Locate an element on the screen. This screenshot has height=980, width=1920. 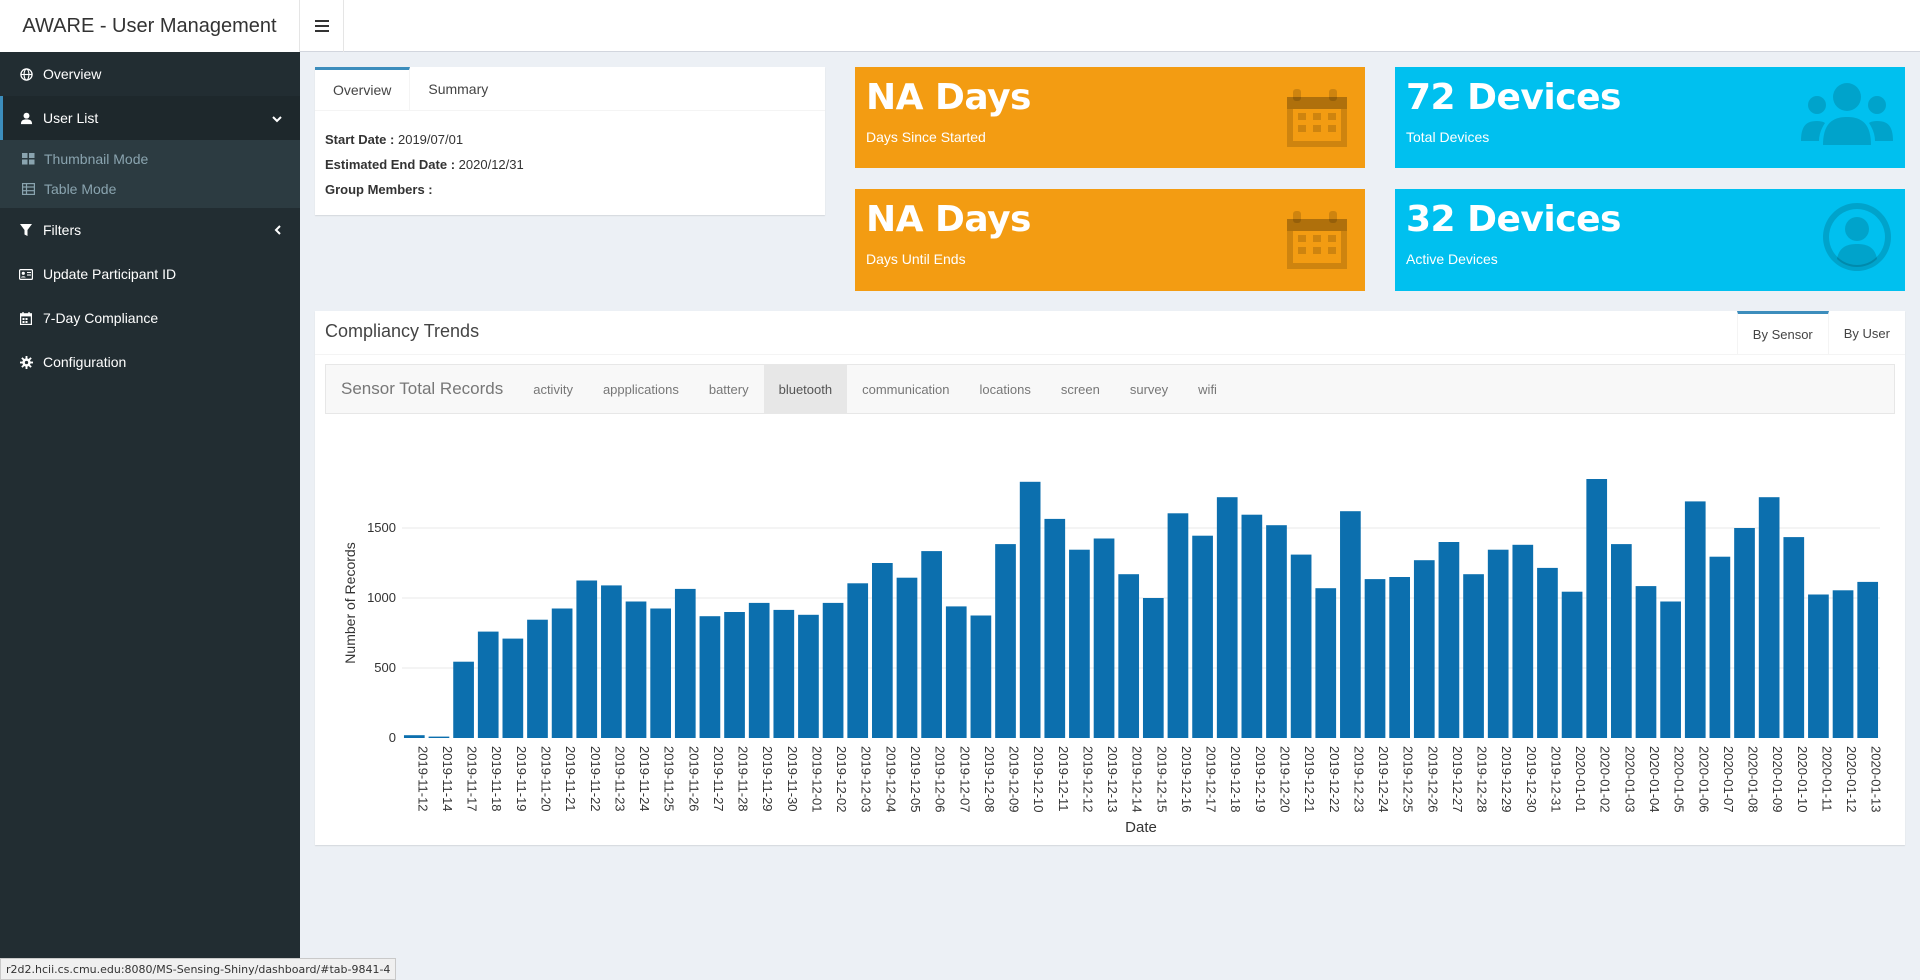
sidebar-item-label: User List is located at coordinates (71, 118).